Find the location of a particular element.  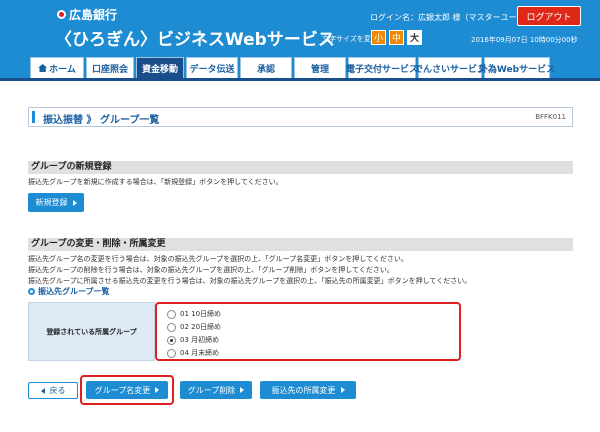

group-option: 03 月初締め is located at coordinates (193, 340).